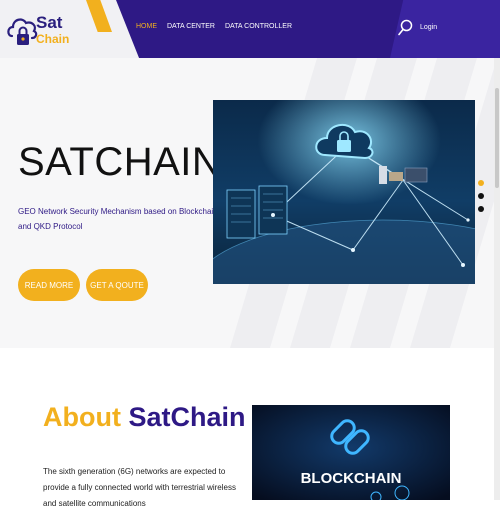 The width and height of the screenshot is (500, 512). I want to click on site-logo: Sat Chain, so click(41, 32).